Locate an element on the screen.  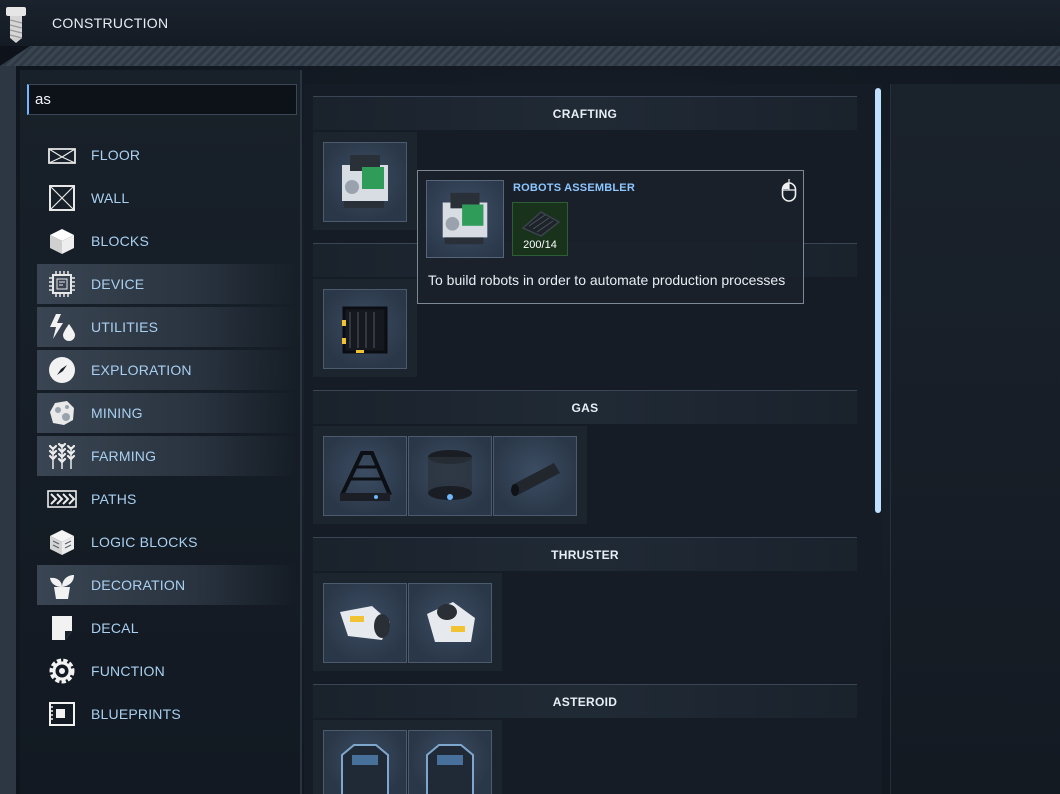
search-field is located at coordinates (162, 99).